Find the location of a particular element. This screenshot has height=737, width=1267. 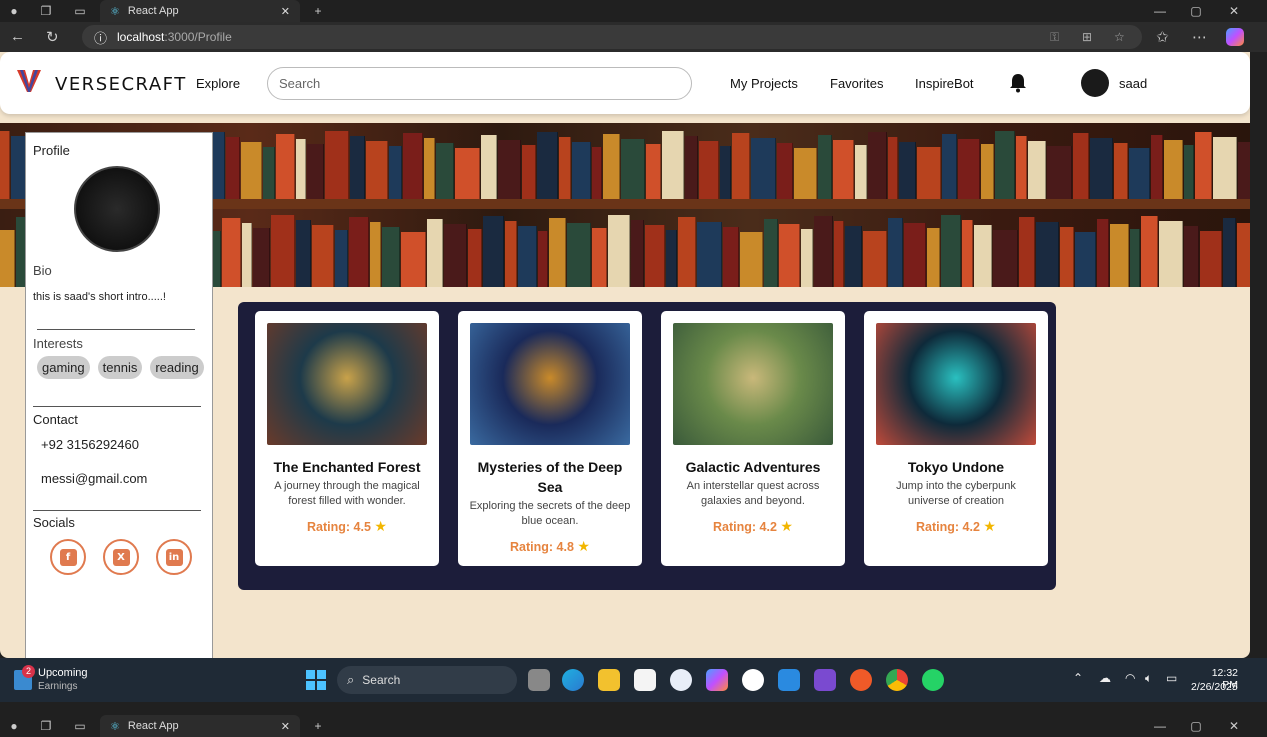

url-path: :3000/Profile is located at coordinates (198, 37).